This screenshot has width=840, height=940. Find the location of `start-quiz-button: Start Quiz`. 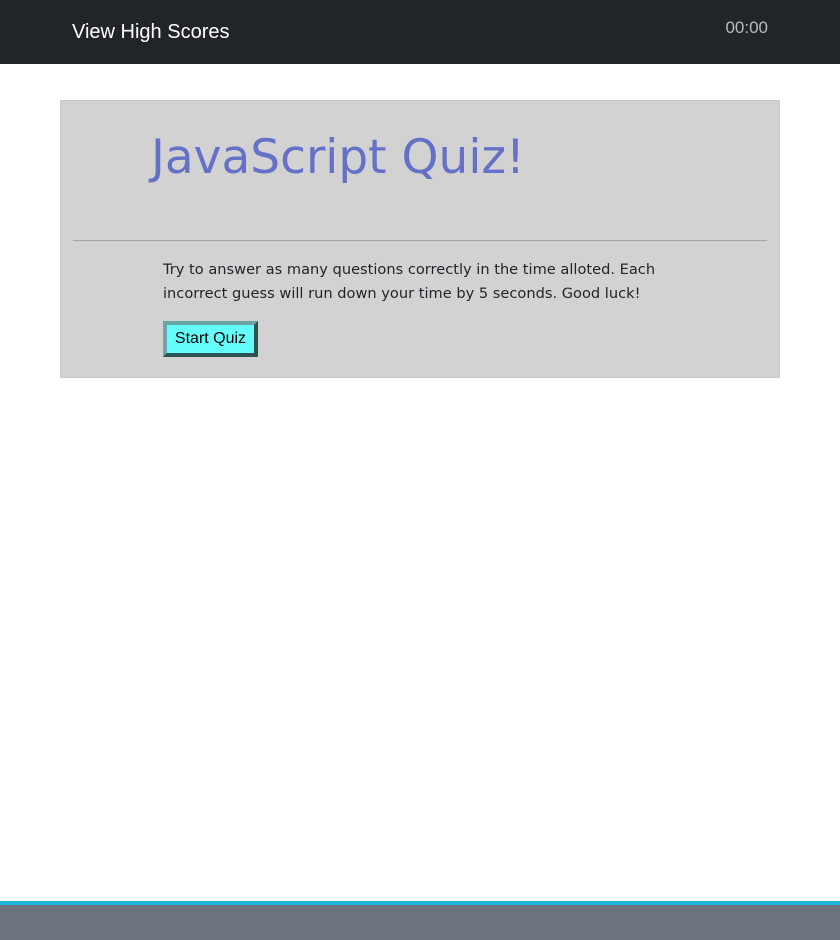

start-quiz-button: Start Quiz is located at coordinates (210, 339).